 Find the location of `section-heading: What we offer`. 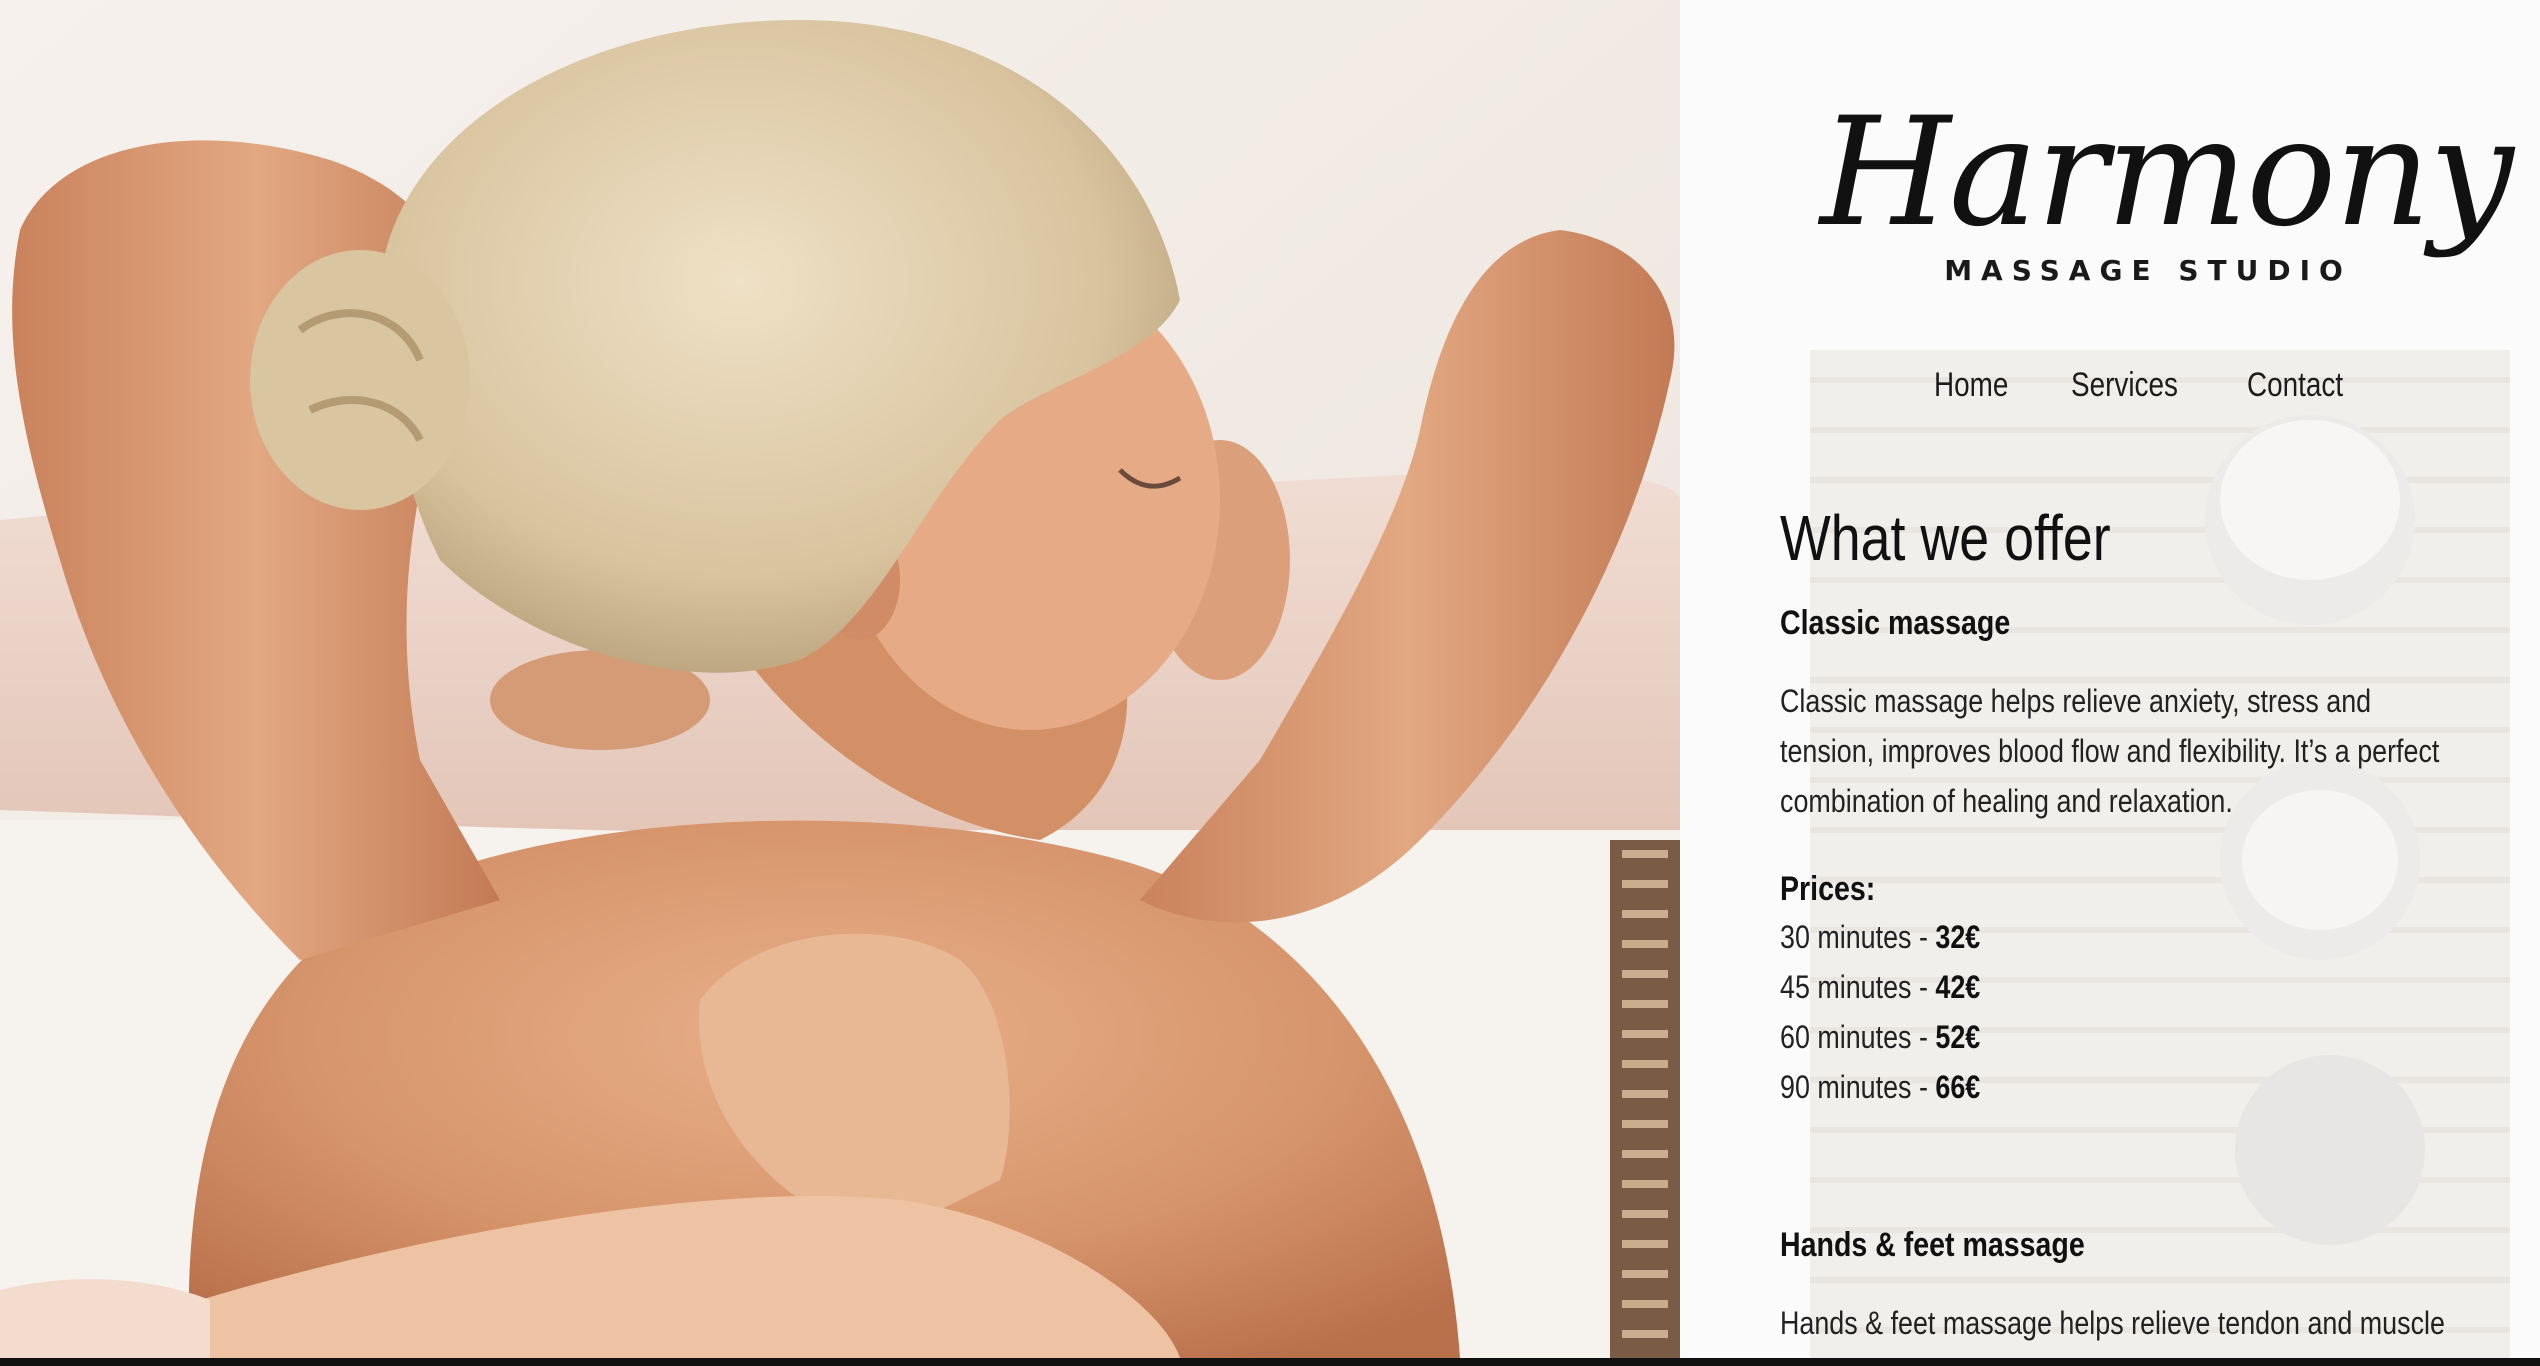

section-heading: What we offer is located at coordinates (1945, 538).